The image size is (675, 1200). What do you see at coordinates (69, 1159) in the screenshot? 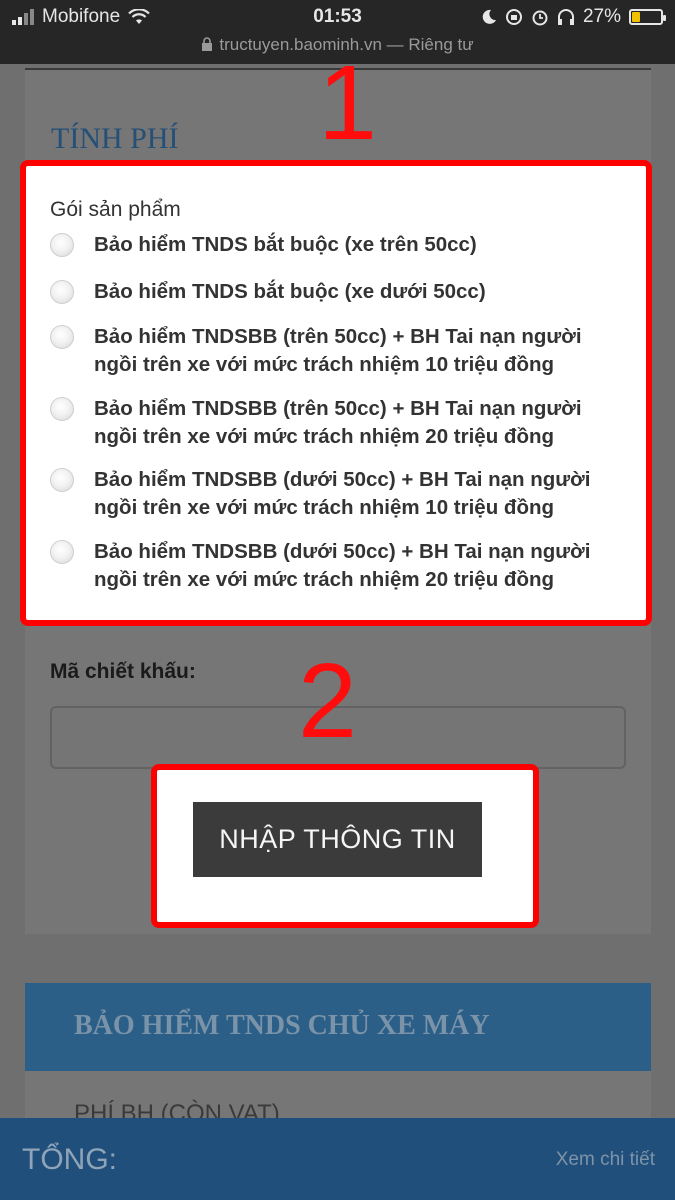
I see `total-label: TỔNG:` at bounding box center [69, 1159].